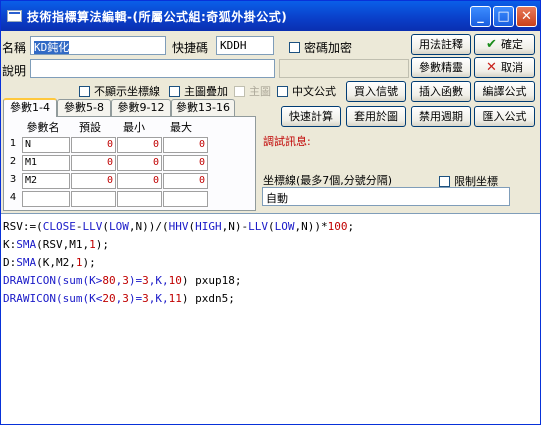 This screenshot has width=541, height=425. I want to click on main-overlay-checkbox: 主圖疊加, so click(198, 91).